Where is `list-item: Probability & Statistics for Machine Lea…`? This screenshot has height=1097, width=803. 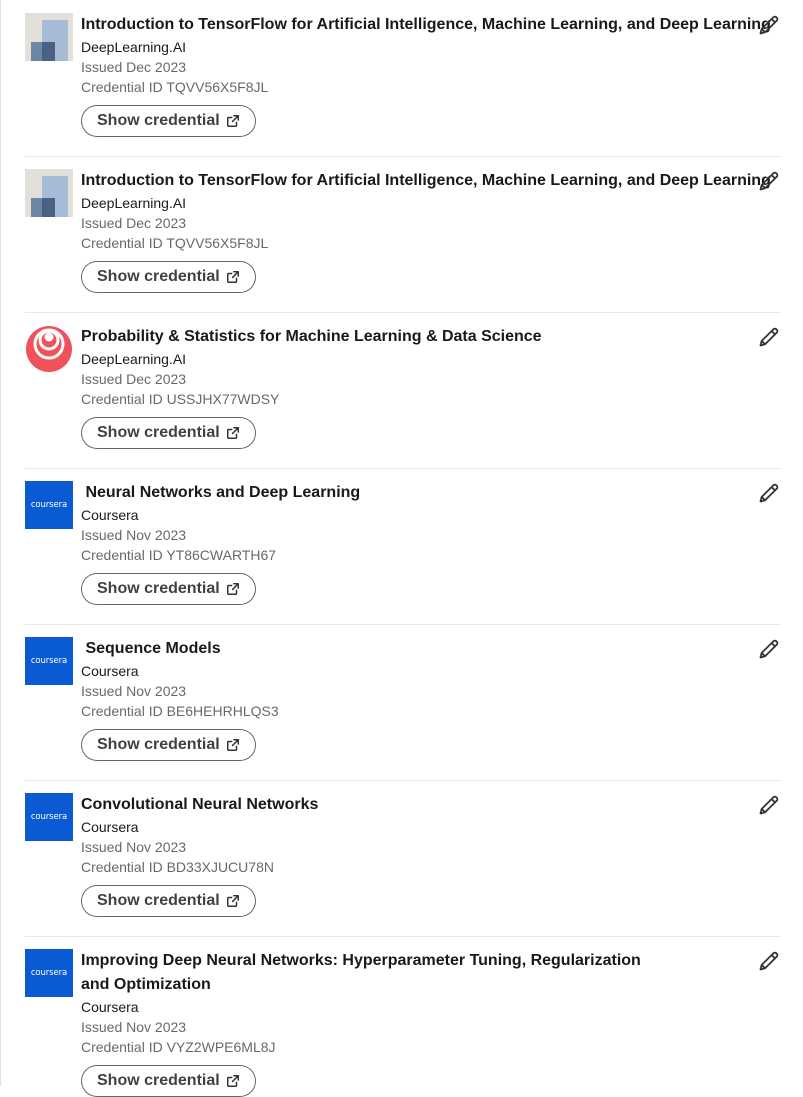
list-item: Probability & Statistics for Machine Lea… is located at coordinates (403, 390).